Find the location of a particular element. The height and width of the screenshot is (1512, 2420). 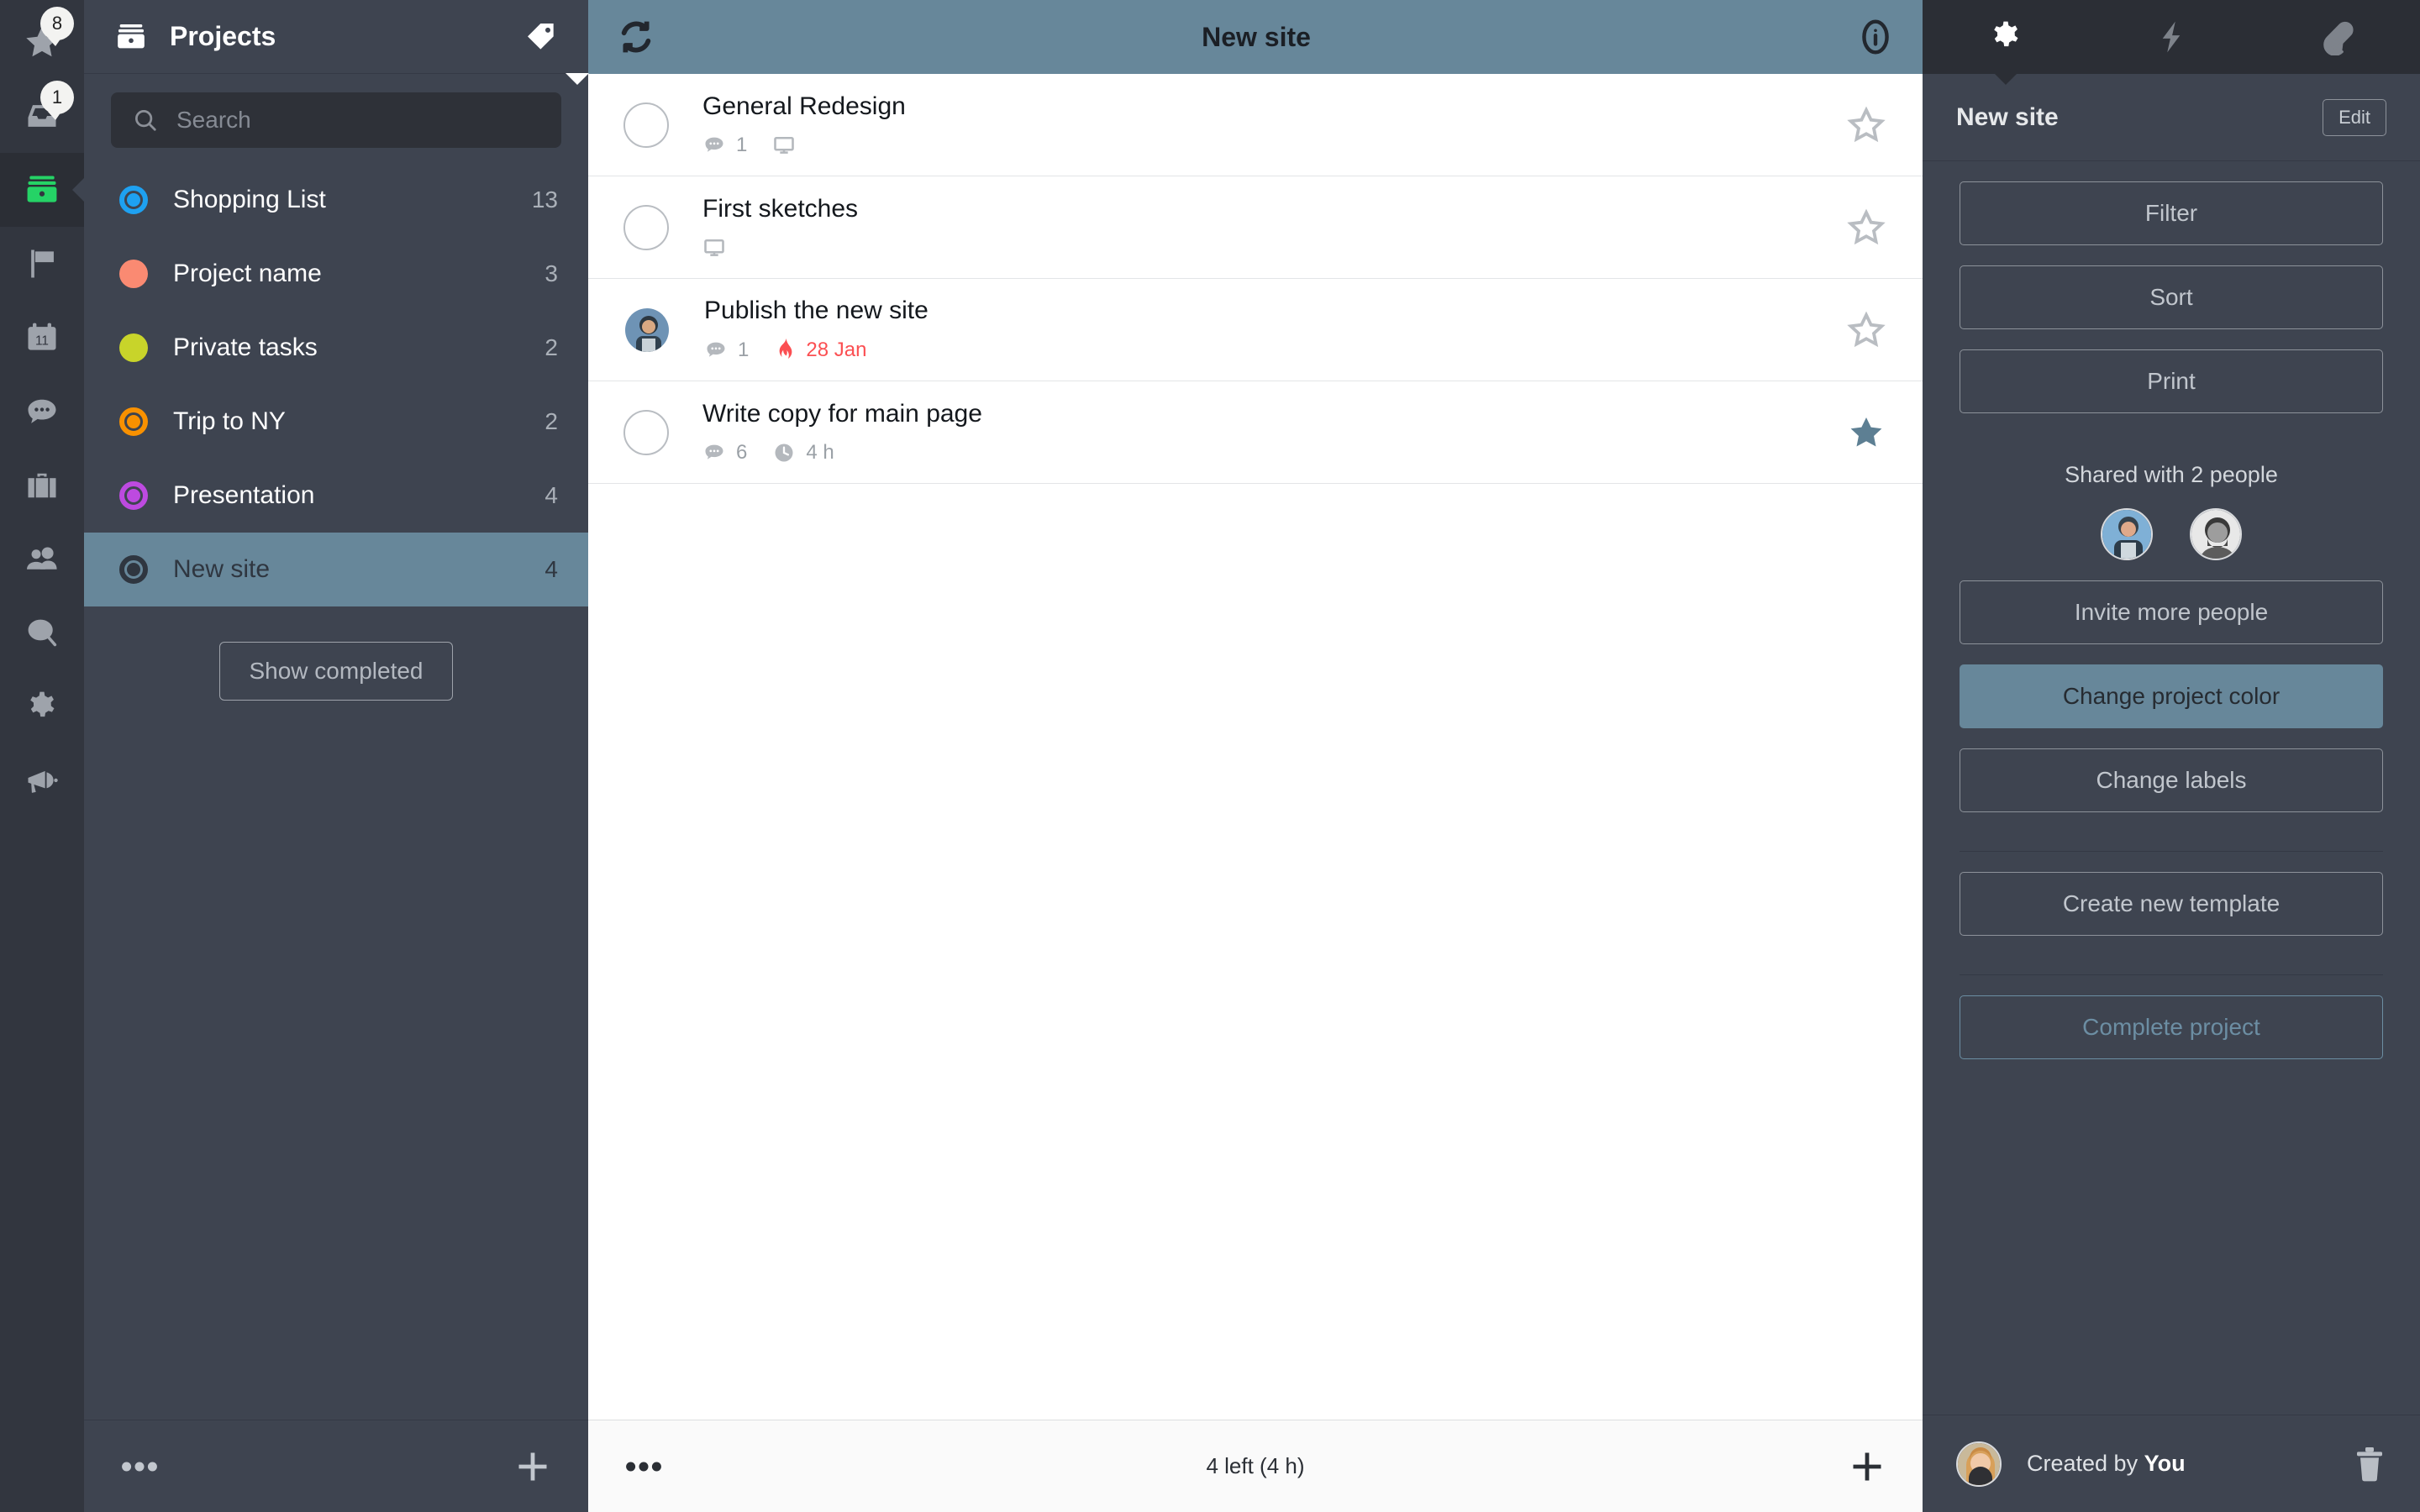

task-row: Write copy for main page 6 4 h is located at coordinates (1255, 432).